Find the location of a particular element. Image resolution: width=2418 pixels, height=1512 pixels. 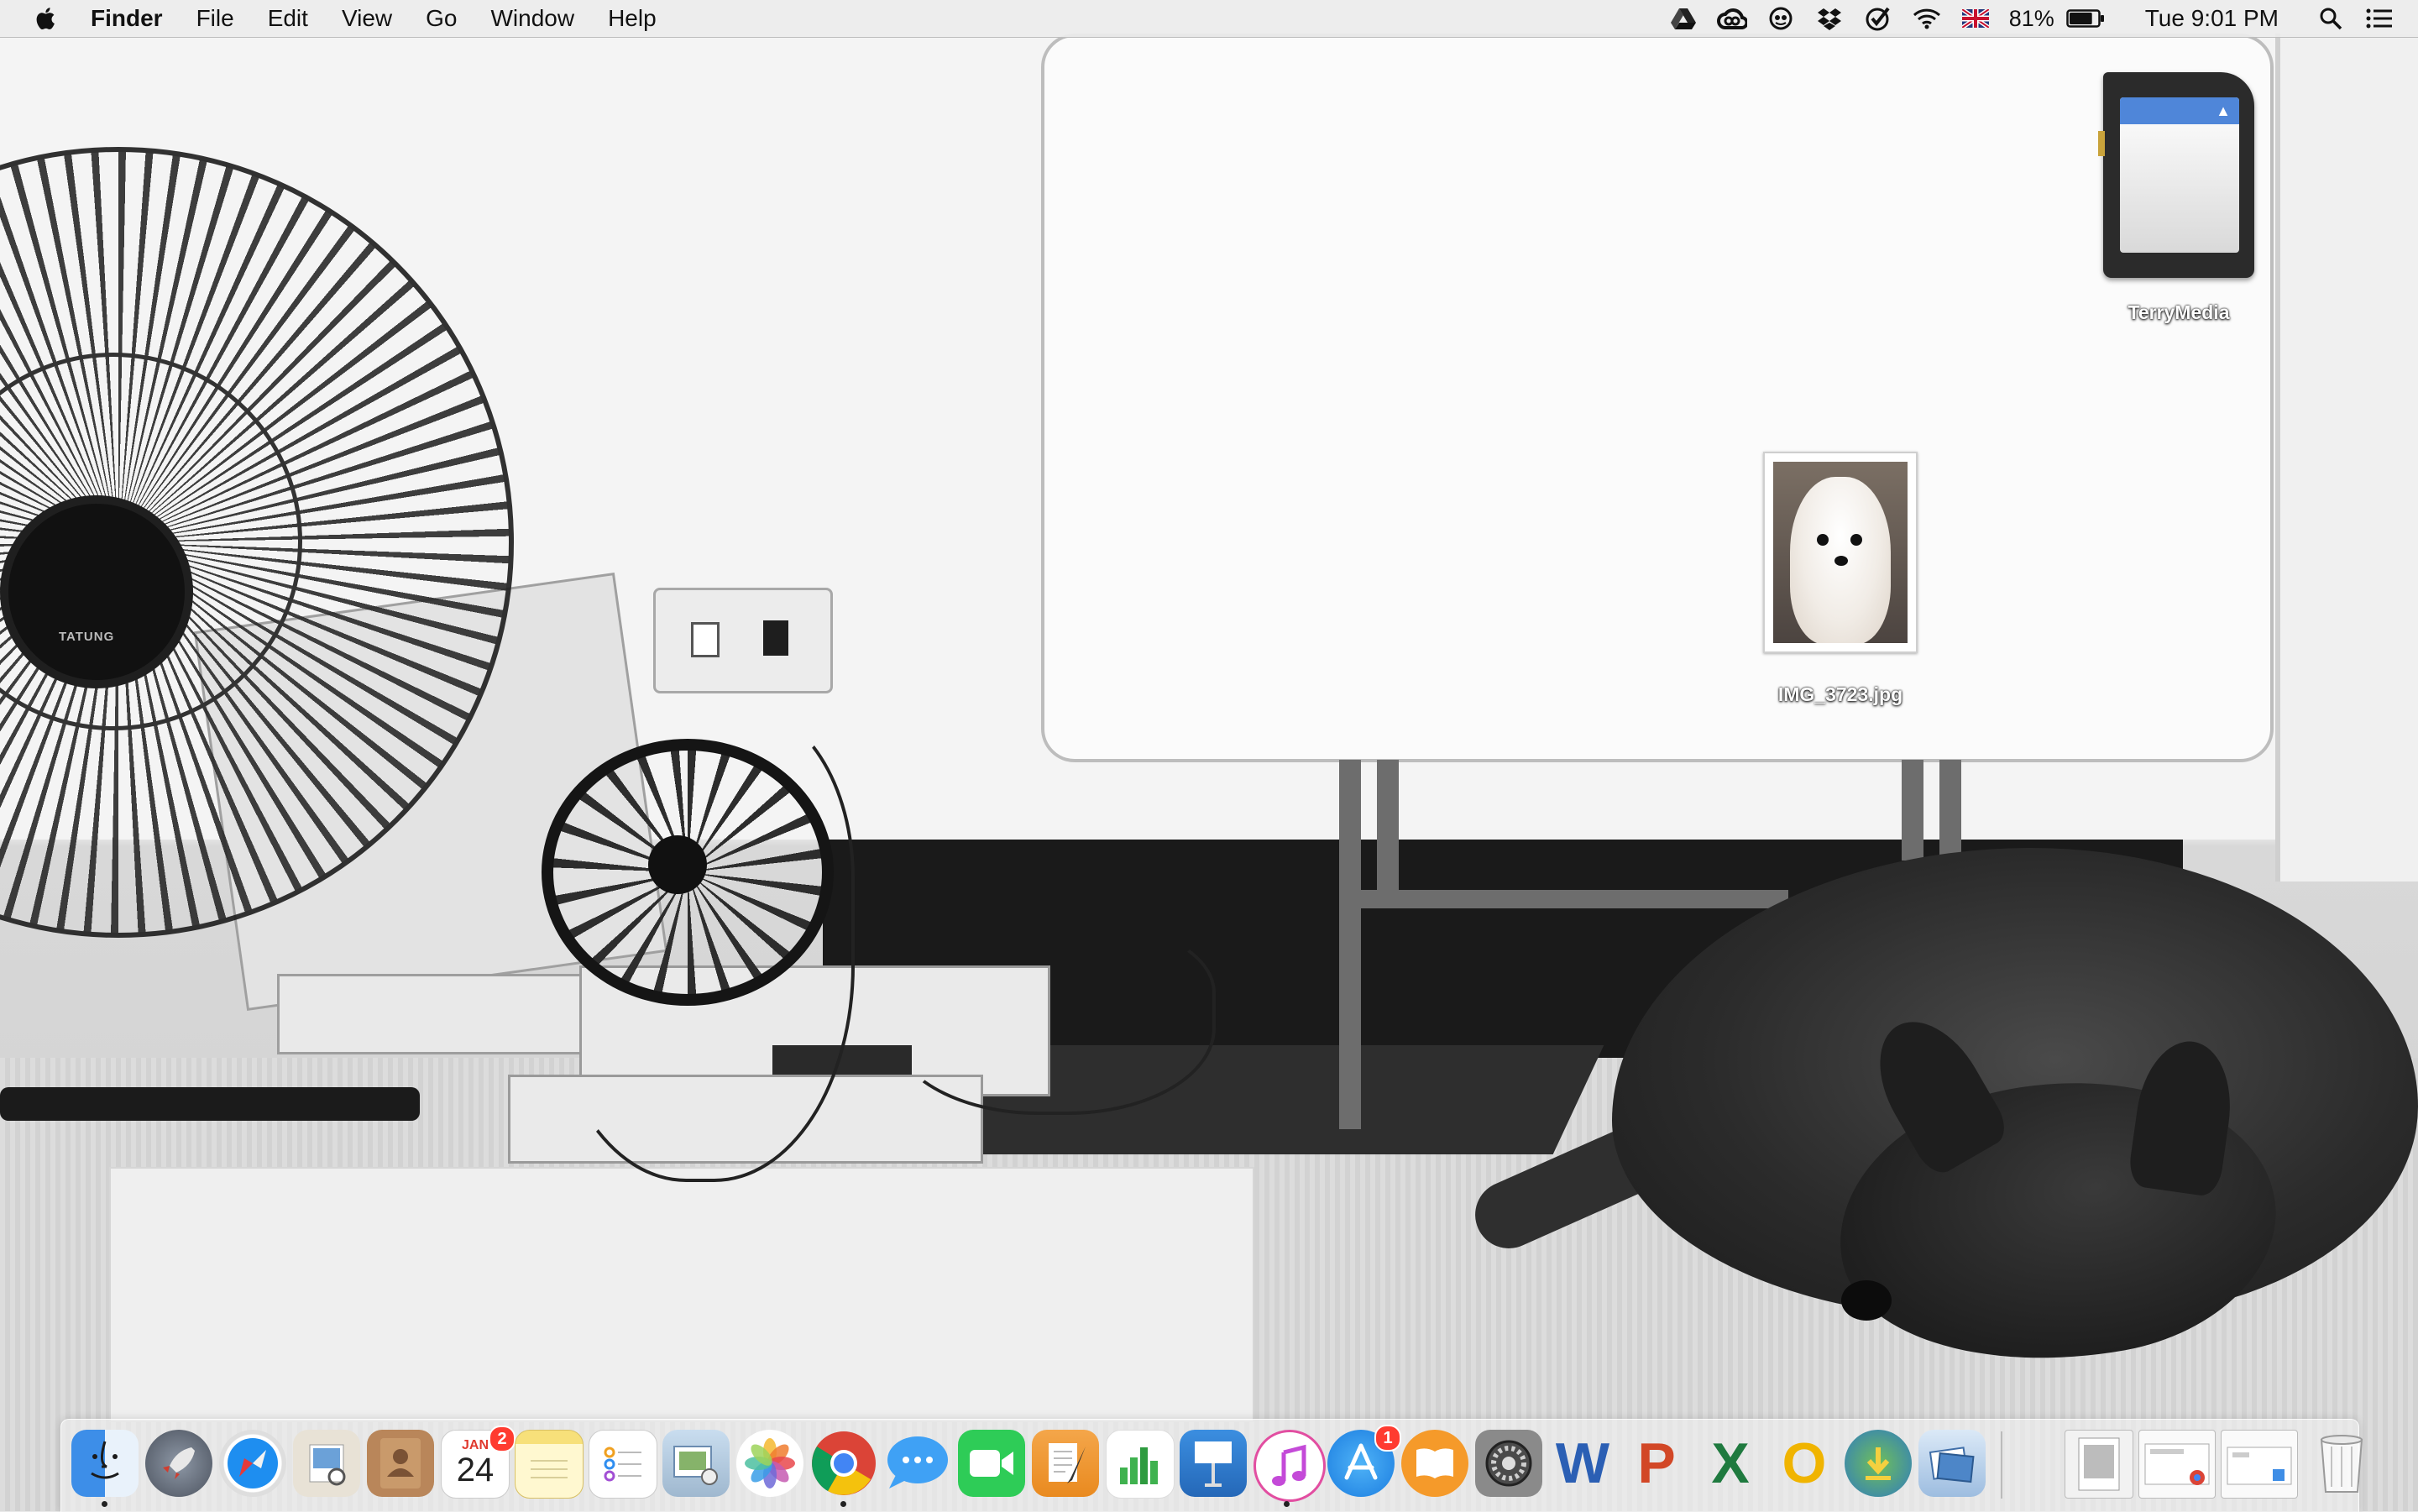

wallpaper-table-bar is located at coordinates (1574, 899).